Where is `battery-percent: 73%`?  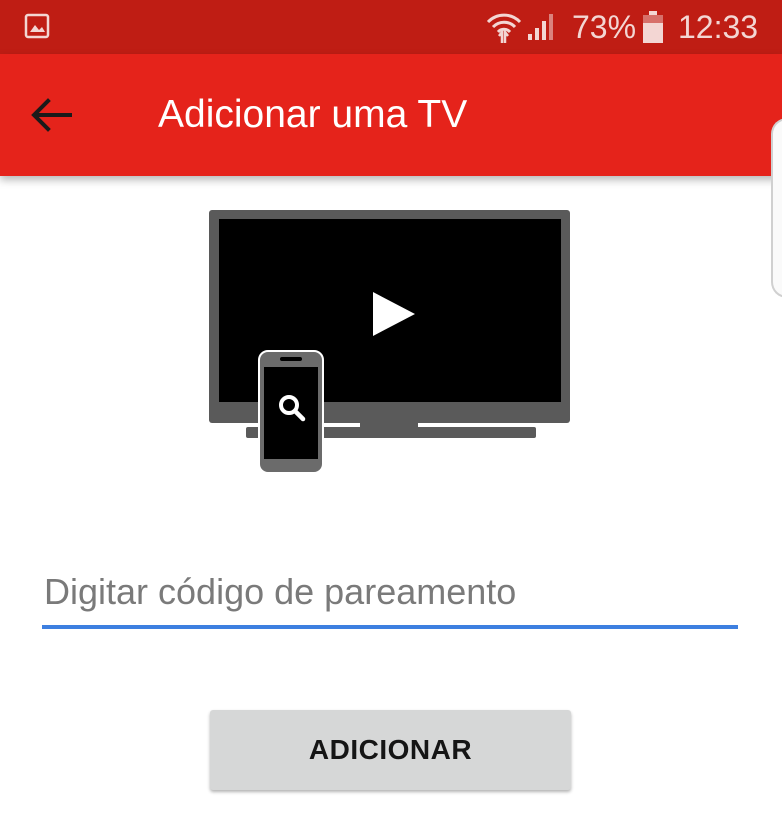
battery-percent: 73% is located at coordinates (604, 27).